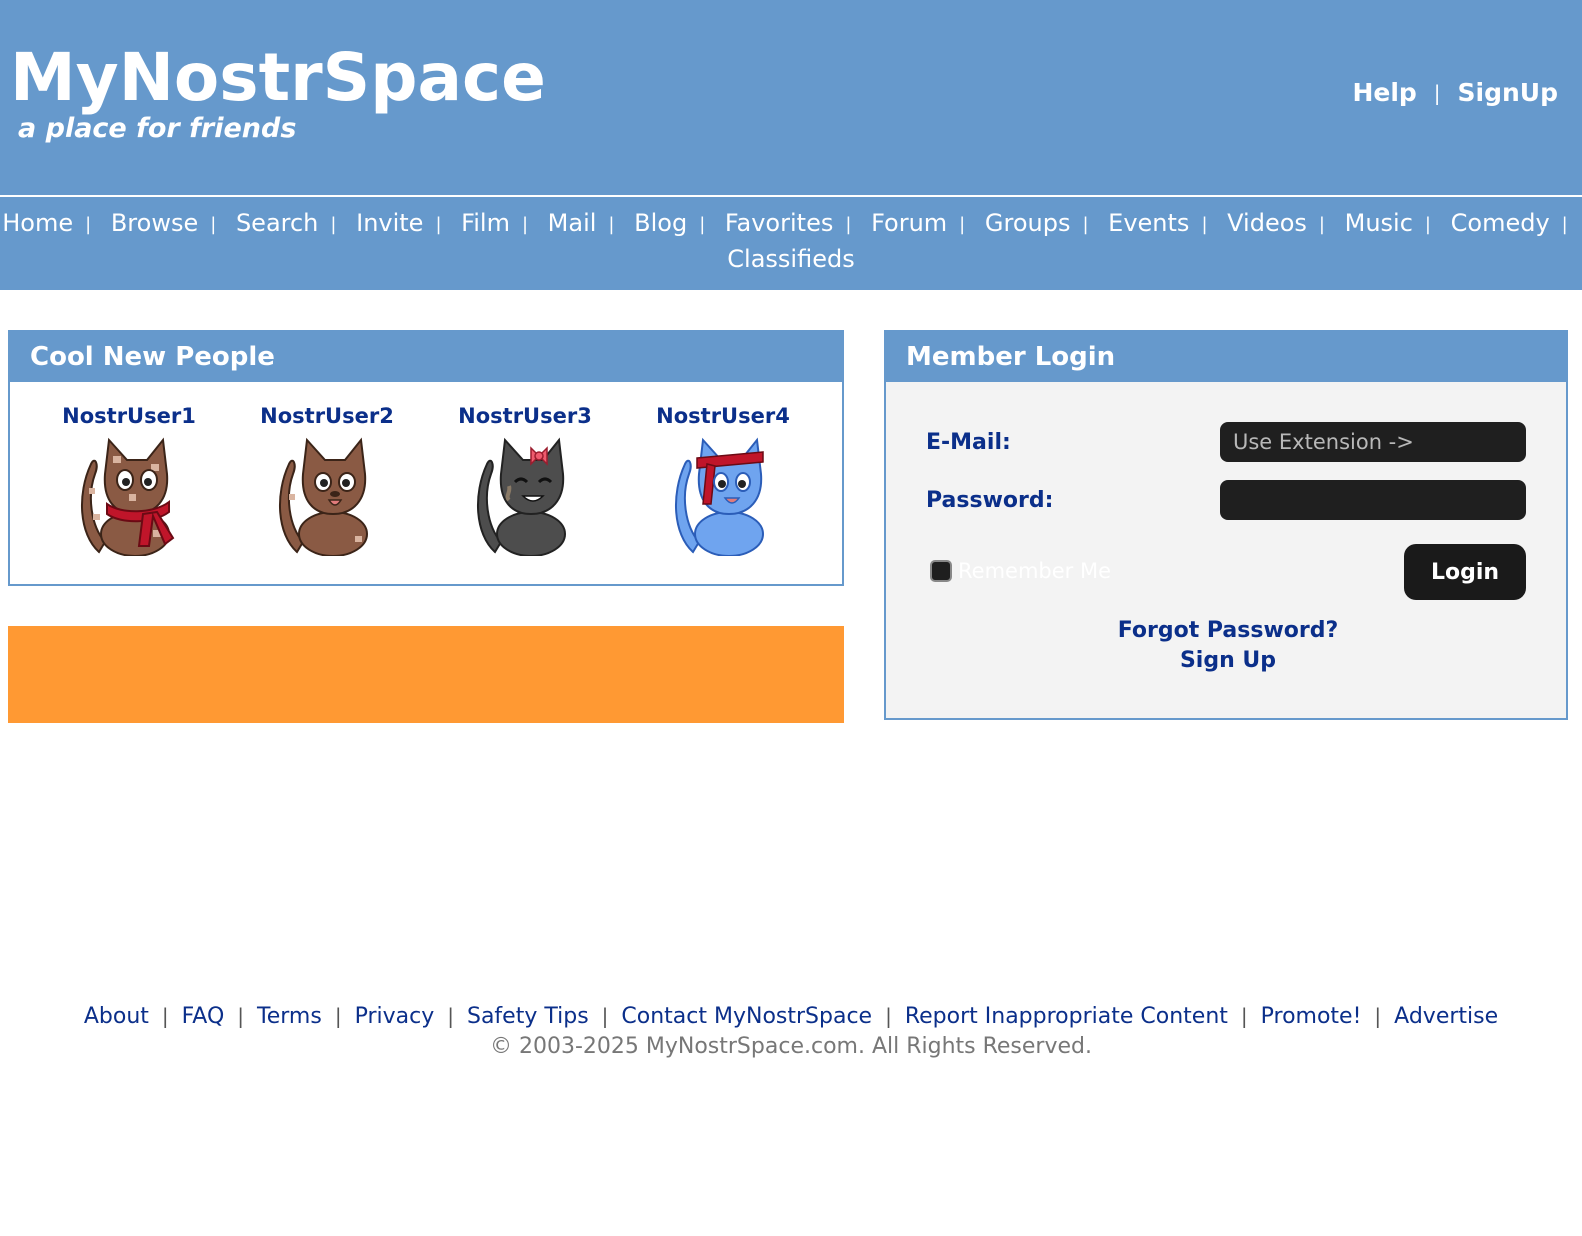 The width and height of the screenshot is (1582, 1236). What do you see at coordinates (327, 495) in the screenshot?
I see `brown-cat-avatar` at bounding box center [327, 495].